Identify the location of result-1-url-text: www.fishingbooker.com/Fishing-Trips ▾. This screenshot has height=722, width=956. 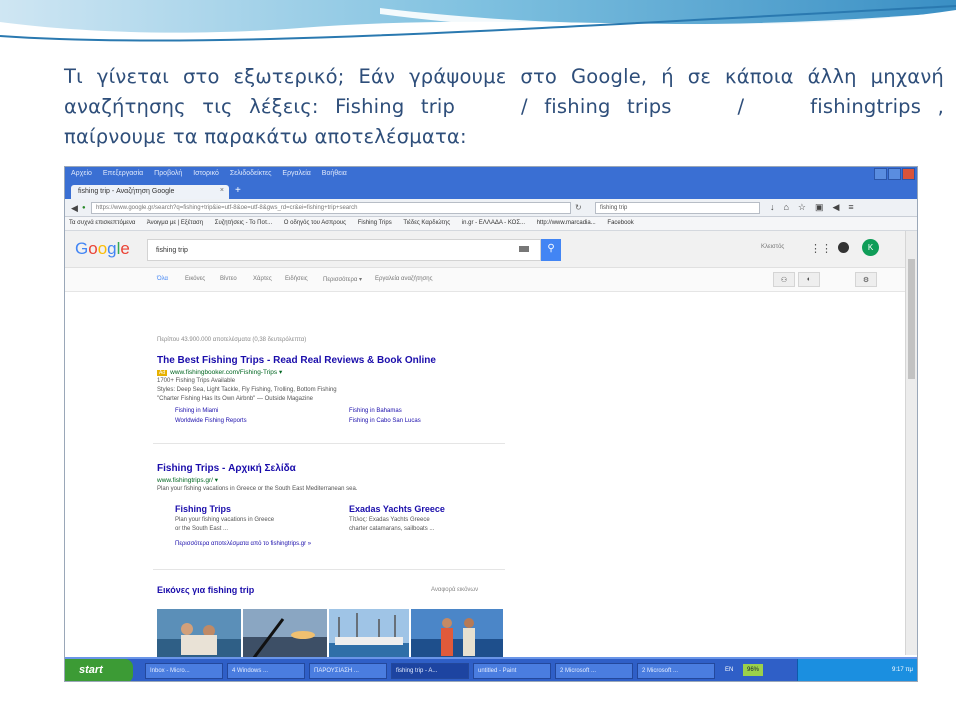
(226, 372).